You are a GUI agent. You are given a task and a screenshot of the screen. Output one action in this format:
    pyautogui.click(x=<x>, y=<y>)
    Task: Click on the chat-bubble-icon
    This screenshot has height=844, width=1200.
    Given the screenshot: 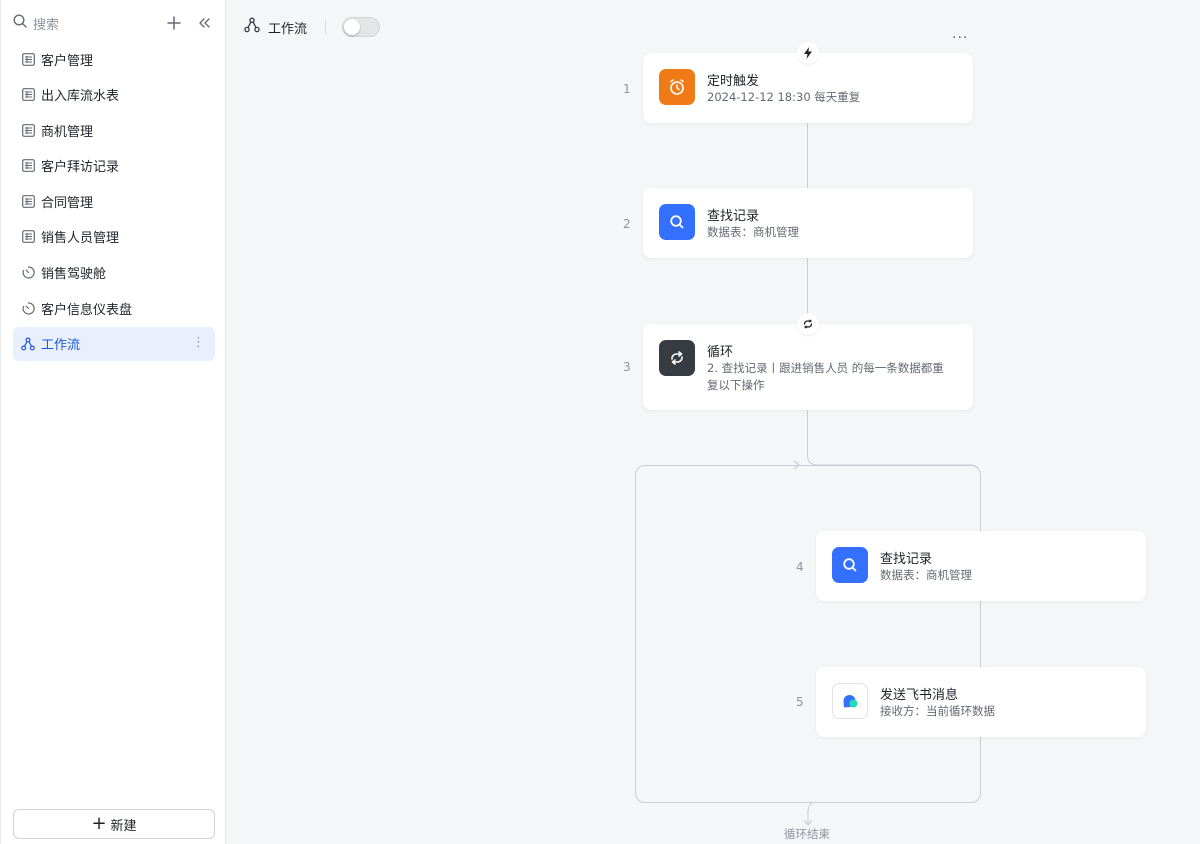 What is the action you would take?
    pyautogui.click(x=850, y=701)
    